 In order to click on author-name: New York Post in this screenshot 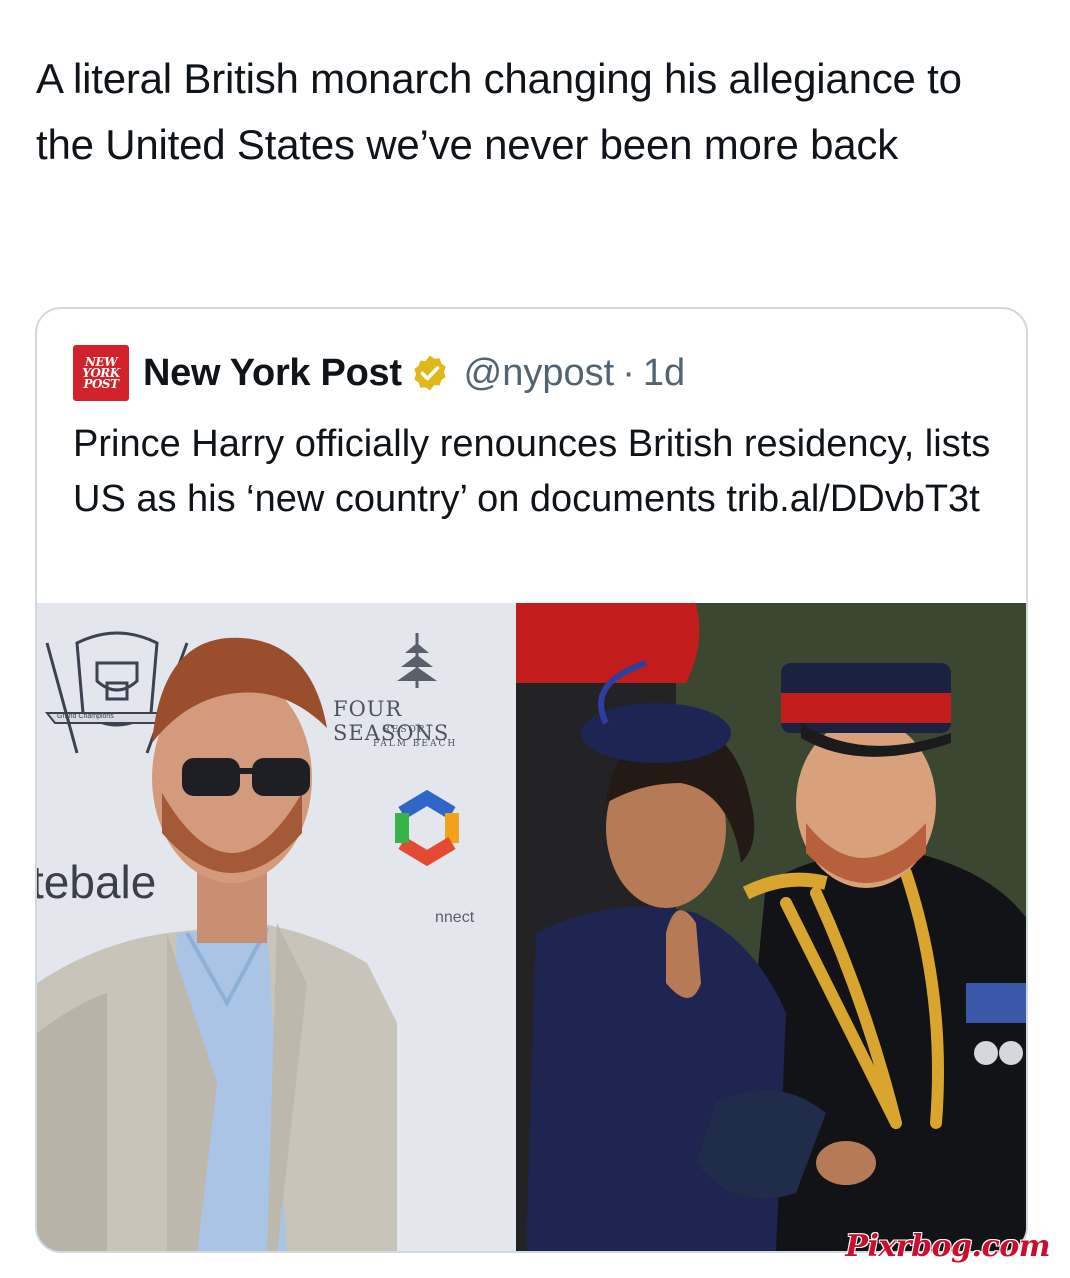, I will do `click(272, 373)`.